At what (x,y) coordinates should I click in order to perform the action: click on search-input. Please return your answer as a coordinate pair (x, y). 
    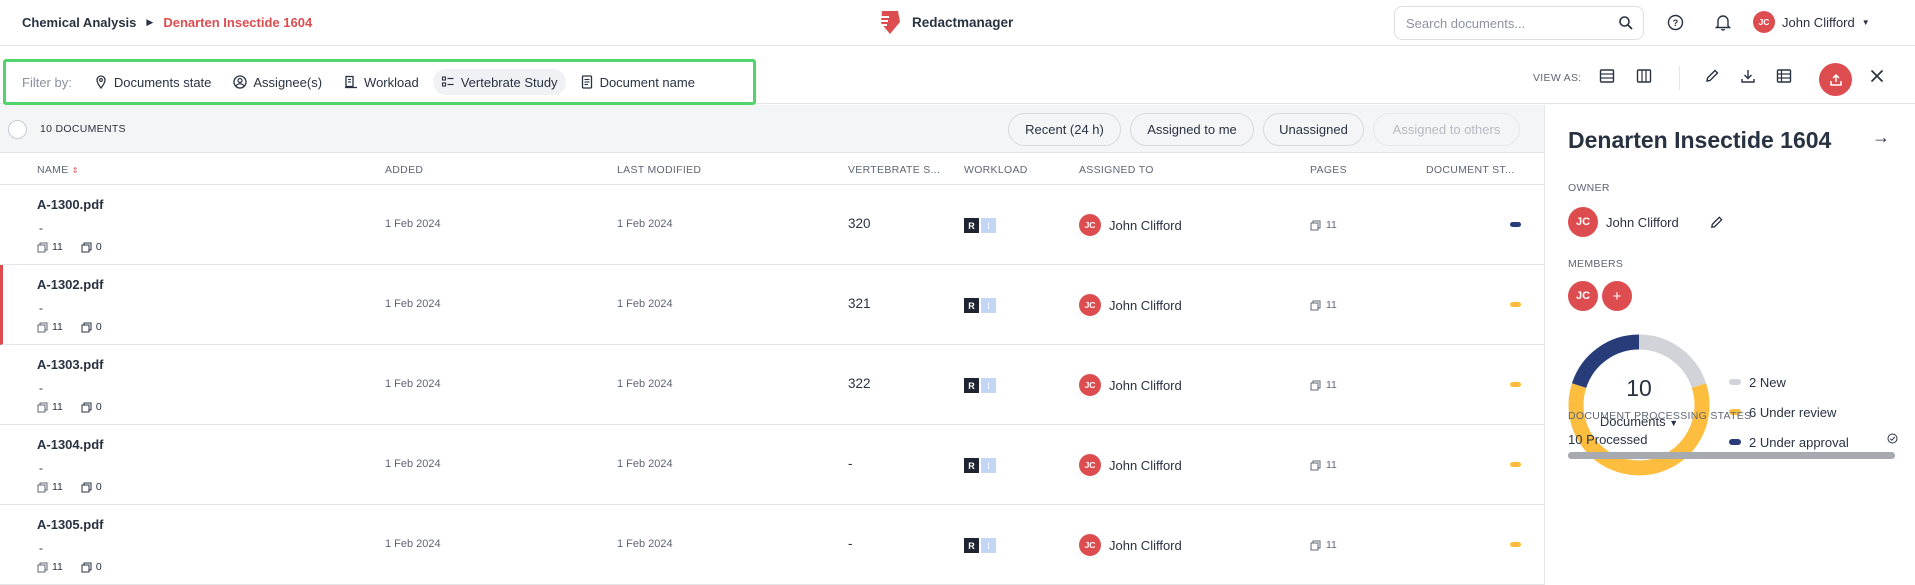
    Looking at the image, I should click on (1500, 23).